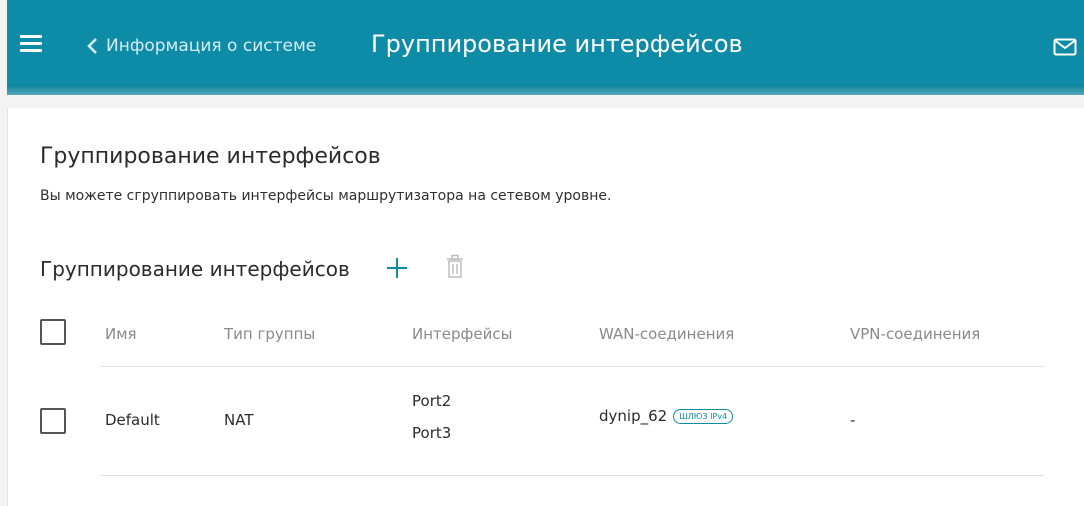  Describe the element at coordinates (455, 267) in the screenshot. I see `trash-icon` at that location.